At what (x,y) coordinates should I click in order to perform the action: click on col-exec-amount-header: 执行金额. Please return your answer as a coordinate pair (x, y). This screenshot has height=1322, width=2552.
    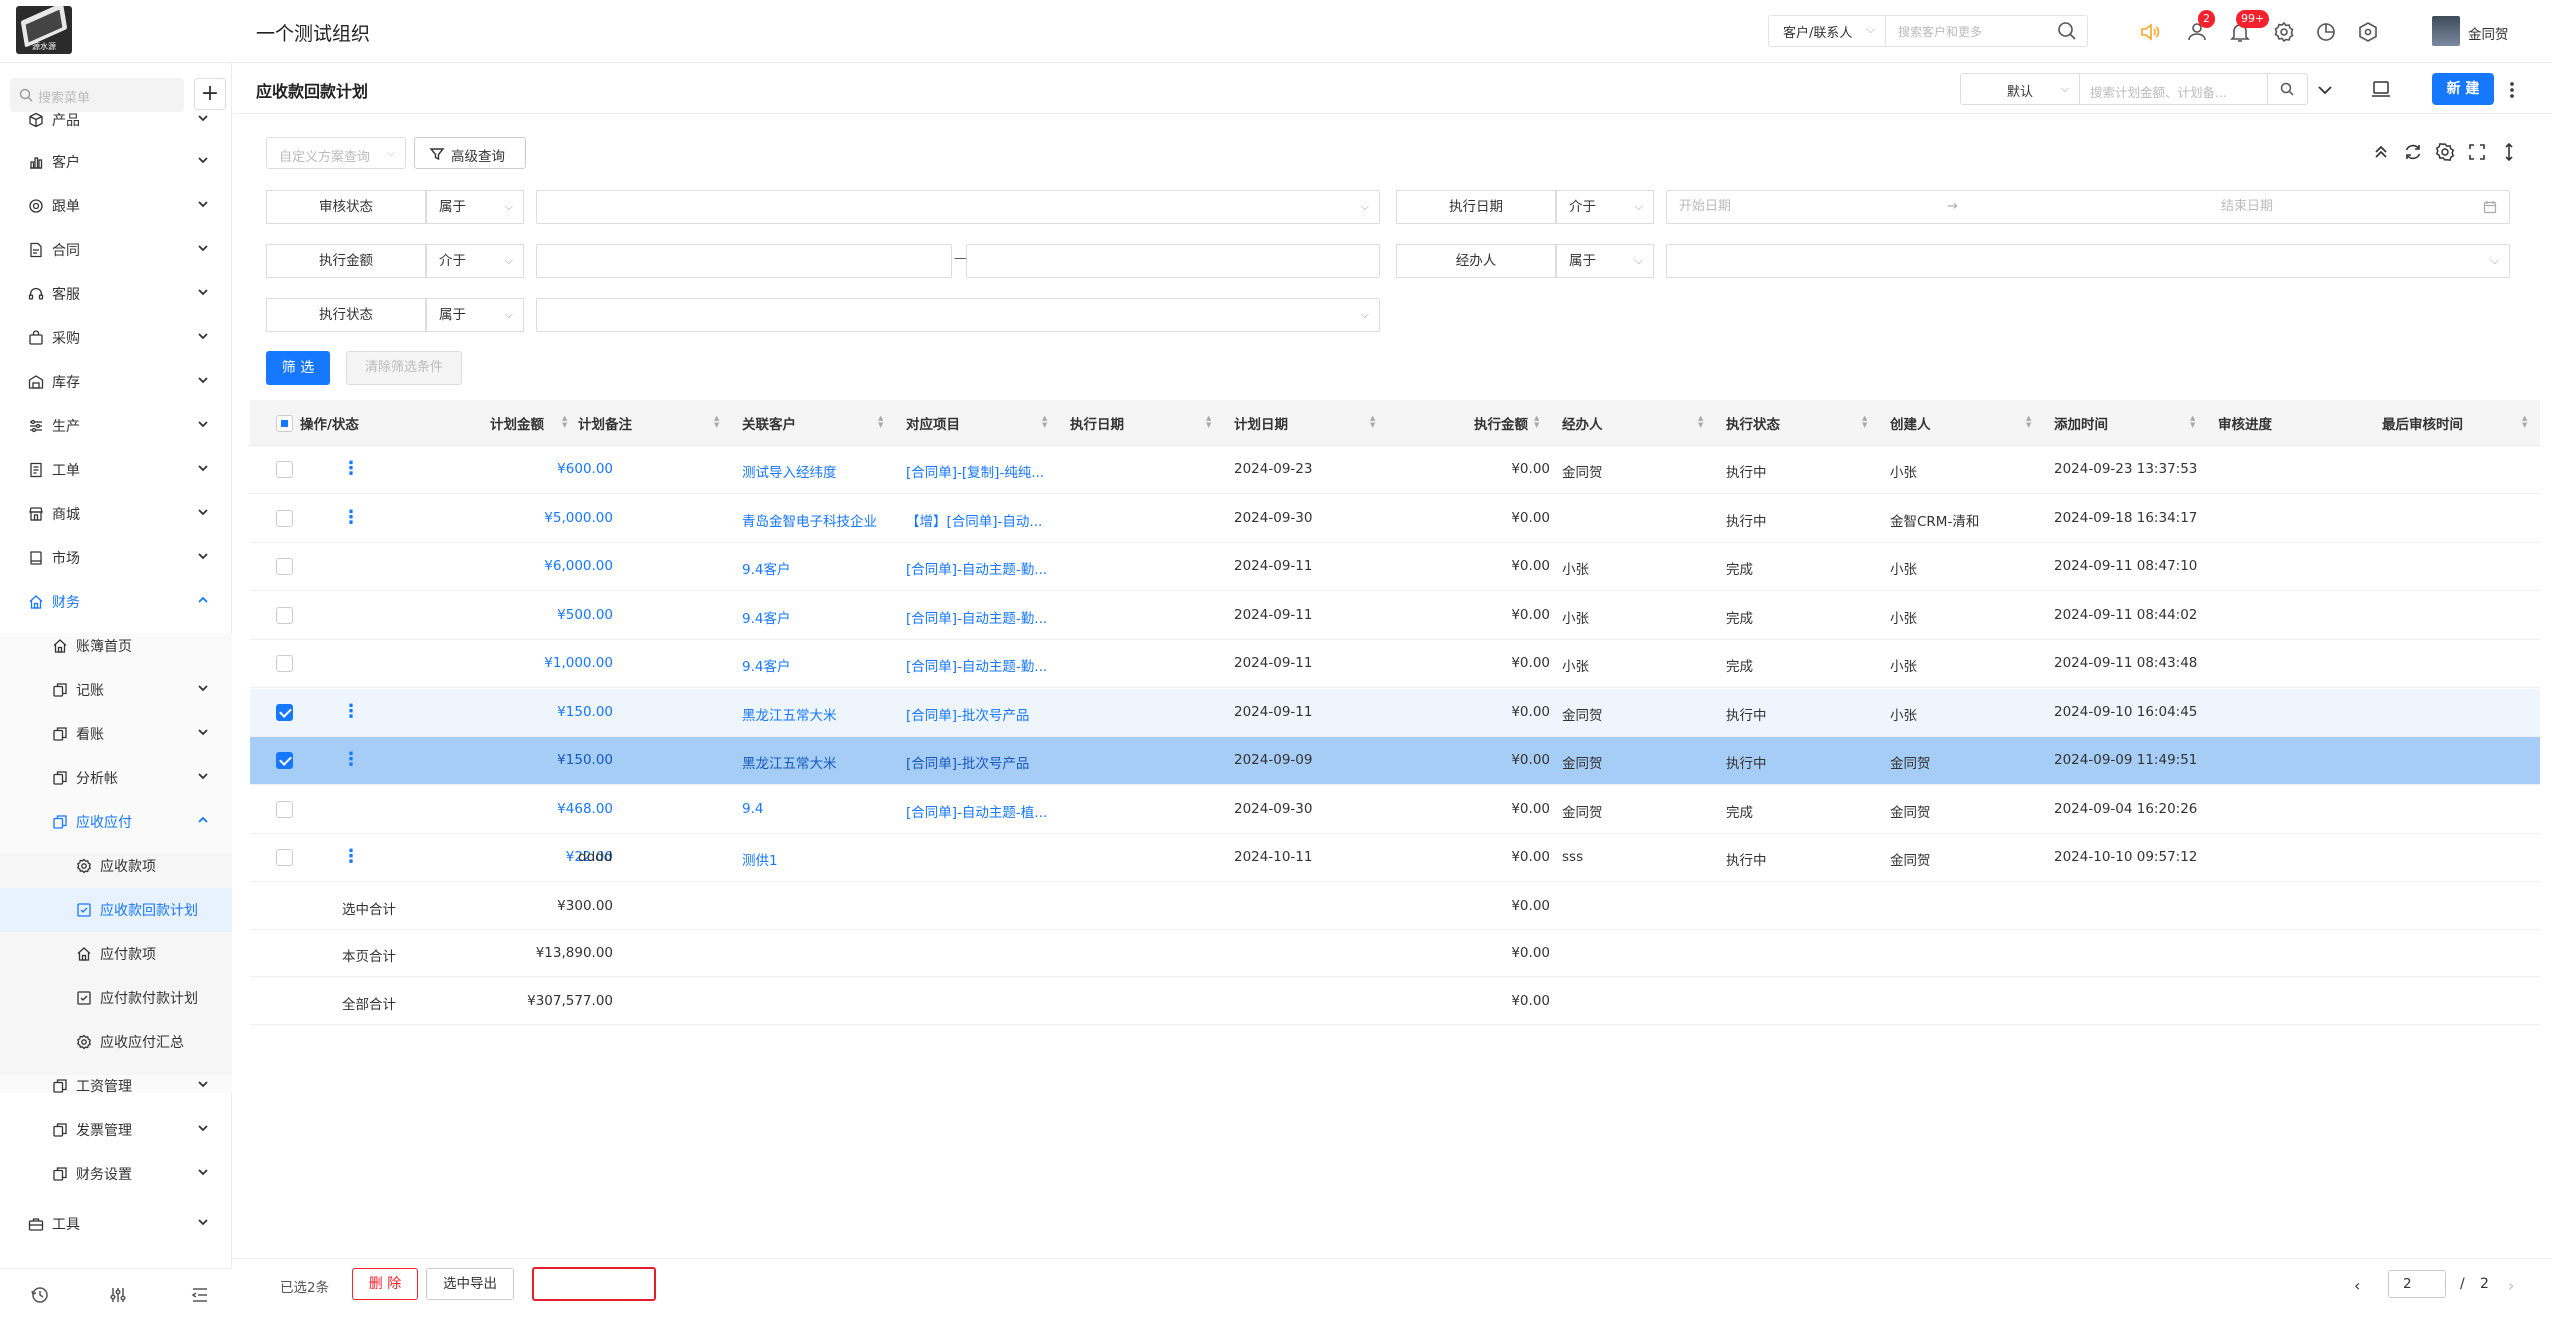
    Looking at the image, I should click on (1501, 423).